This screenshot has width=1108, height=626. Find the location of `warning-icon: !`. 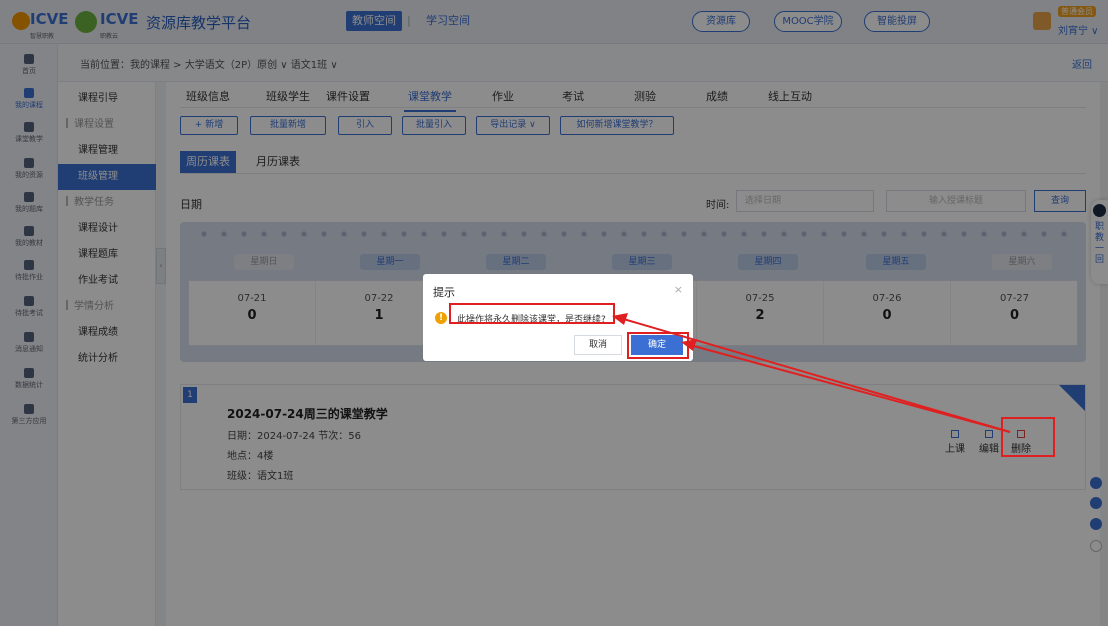

warning-icon: ! is located at coordinates (441, 318).